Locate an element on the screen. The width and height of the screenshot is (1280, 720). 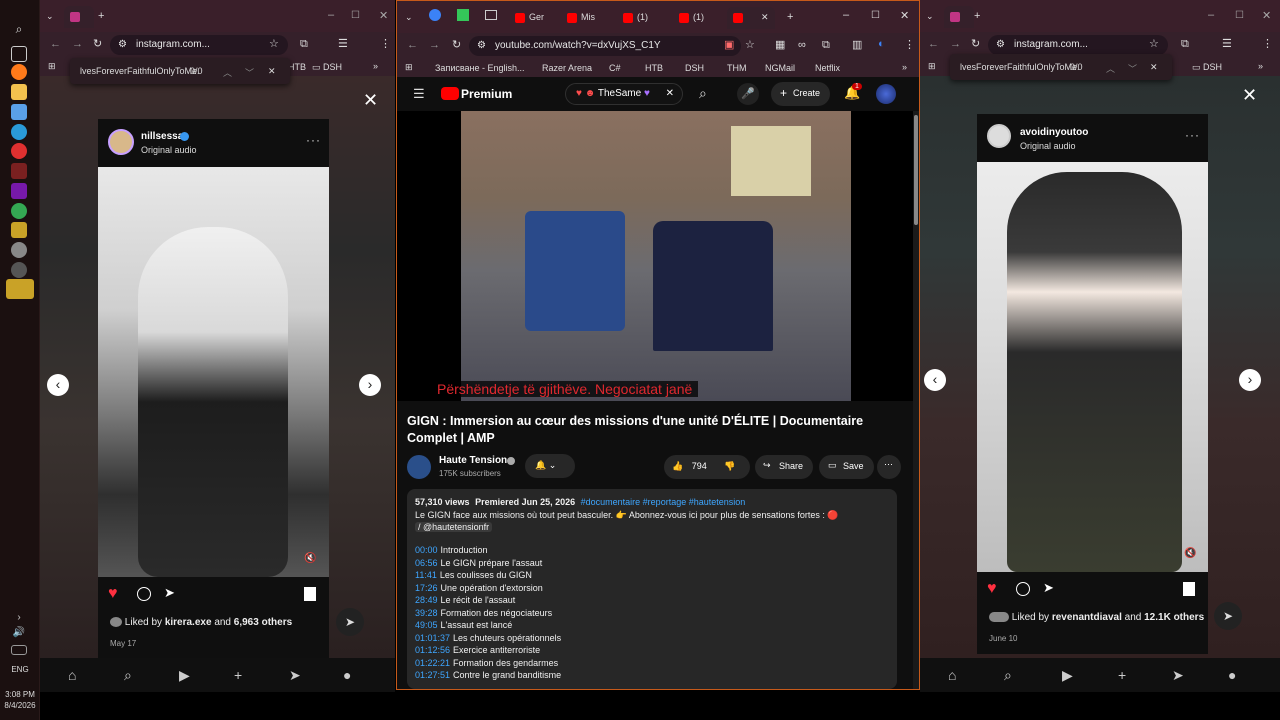
clock-time: 3:08 PM is located at coordinates (20, 694).